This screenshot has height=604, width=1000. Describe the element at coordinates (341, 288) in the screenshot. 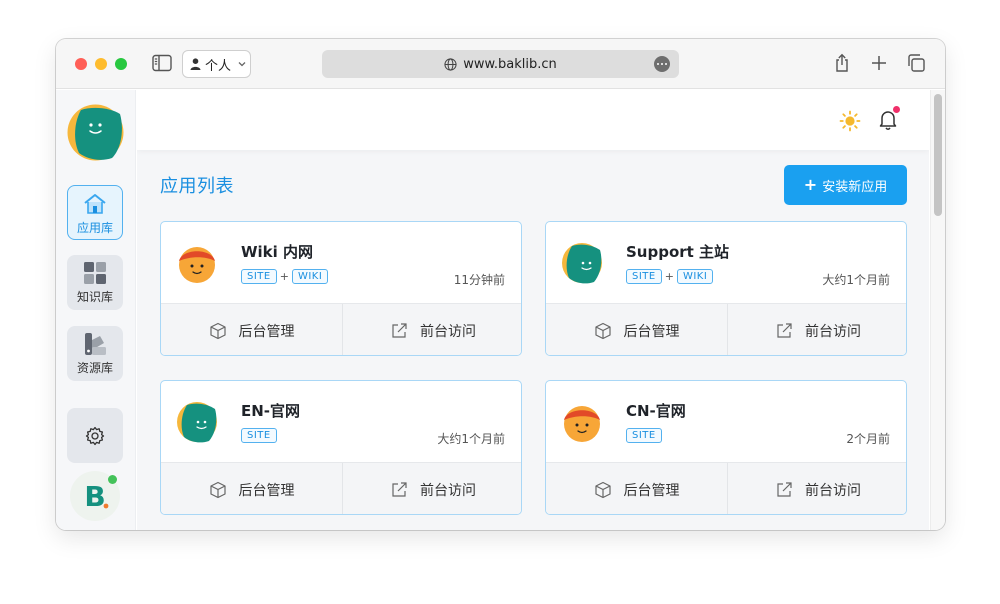

I see `app-card: Wiki 内网 SITE + WIKI 11分钟前 后台管理 前台访问` at that location.